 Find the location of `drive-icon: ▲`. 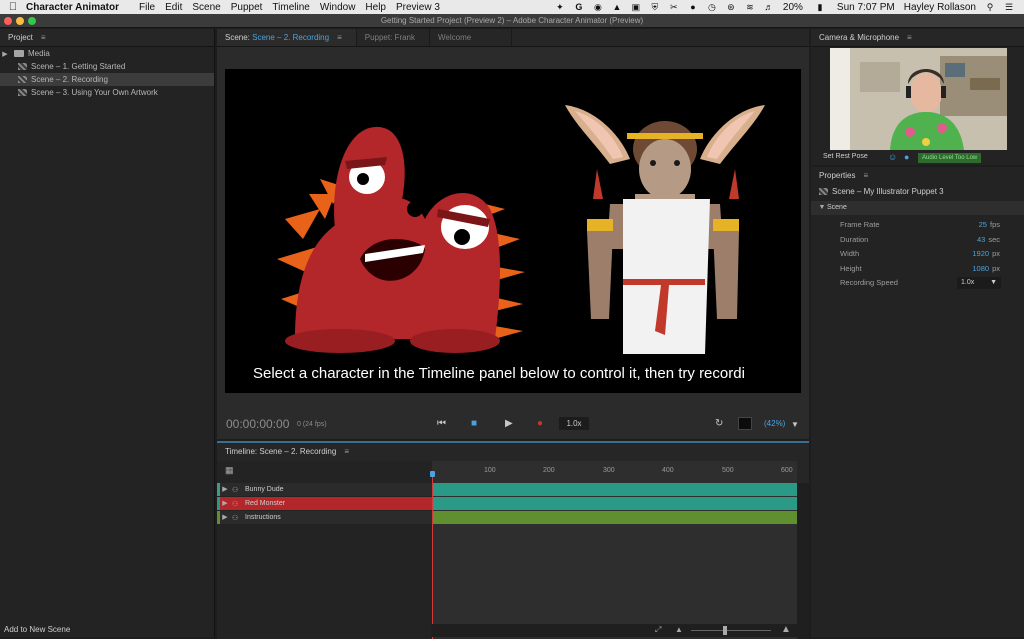

drive-icon: ▲ is located at coordinates (617, 7).